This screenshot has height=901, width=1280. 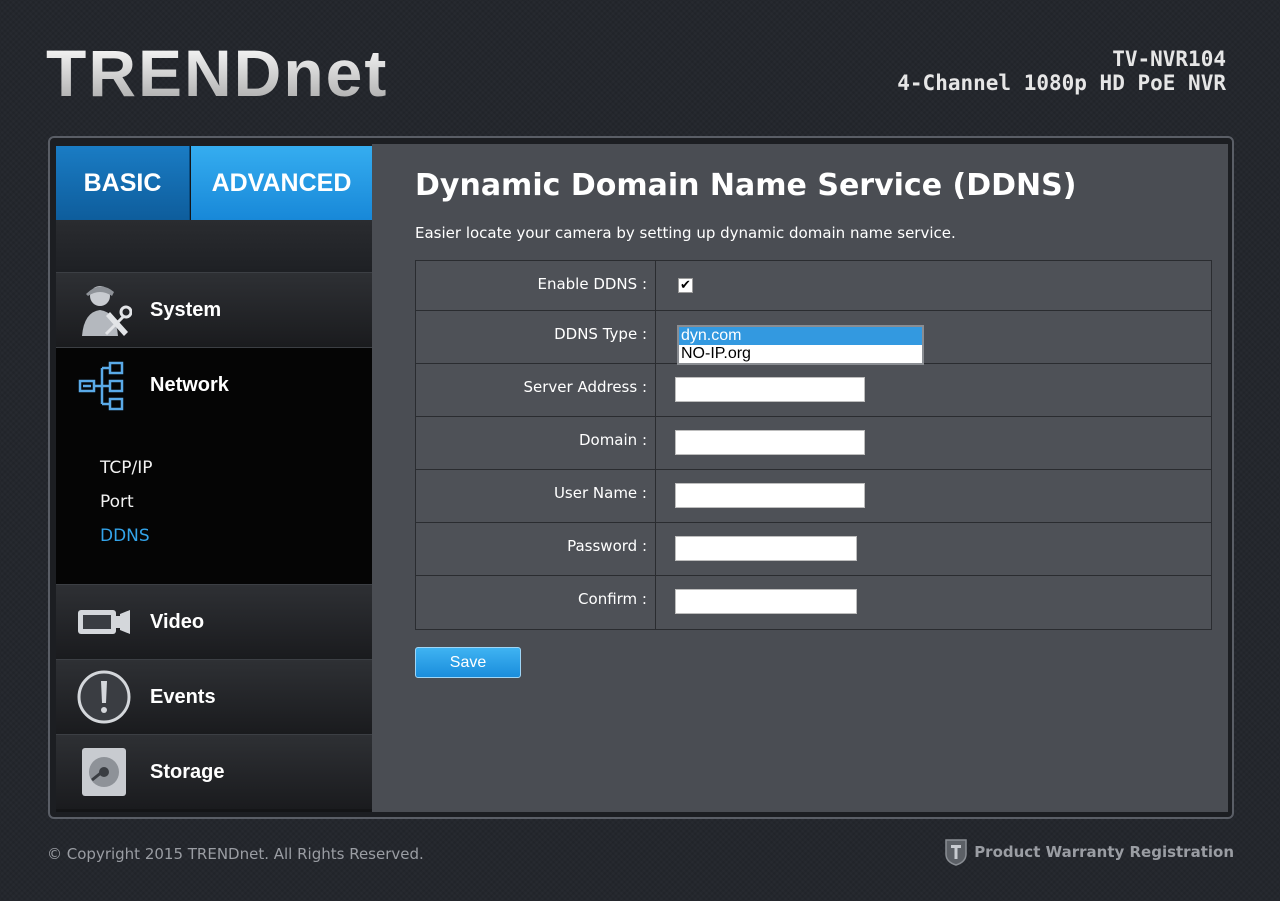 What do you see at coordinates (186, 309) in the screenshot?
I see `sidebar-item-label: System` at bounding box center [186, 309].